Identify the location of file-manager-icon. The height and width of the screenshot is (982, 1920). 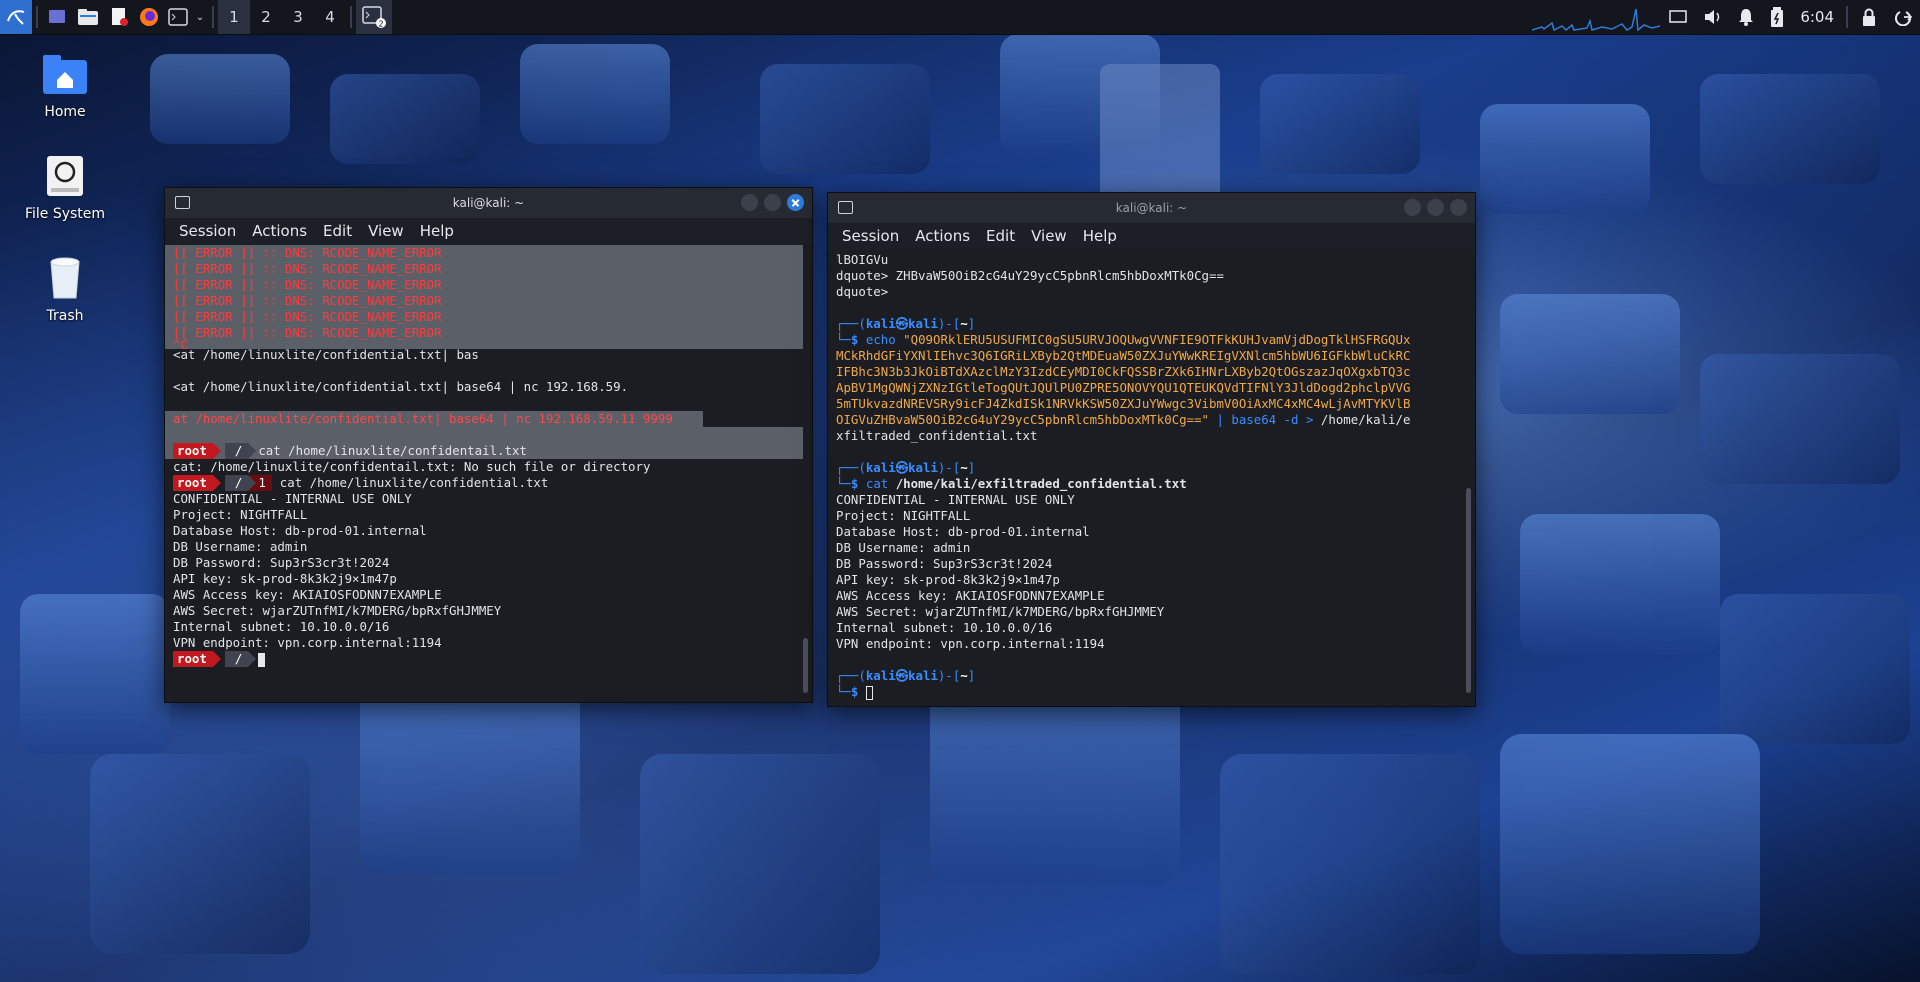
(88, 17).